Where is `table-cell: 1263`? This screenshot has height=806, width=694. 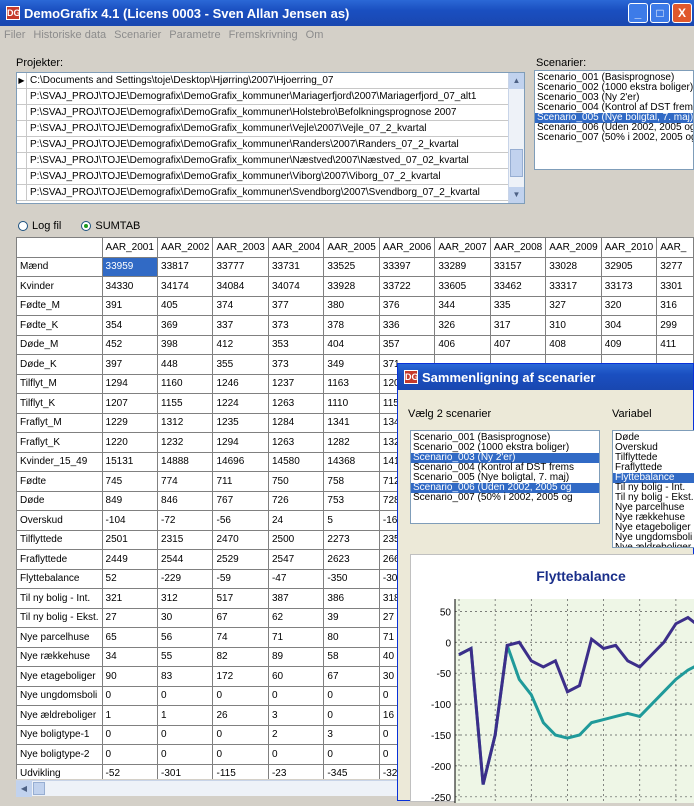 table-cell: 1263 is located at coordinates (296, 442).